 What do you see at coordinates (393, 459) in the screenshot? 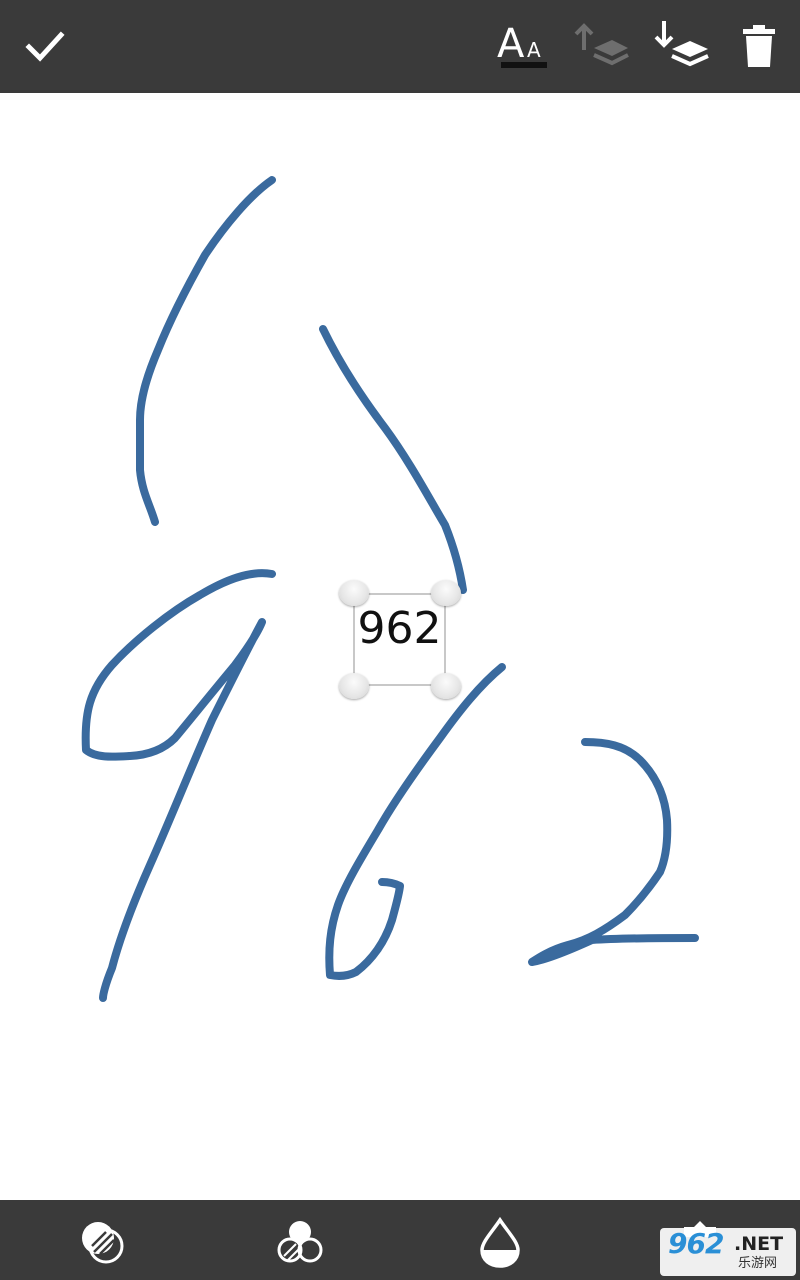
I see `ink-stroke-right-curve` at bounding box center [393, 459].